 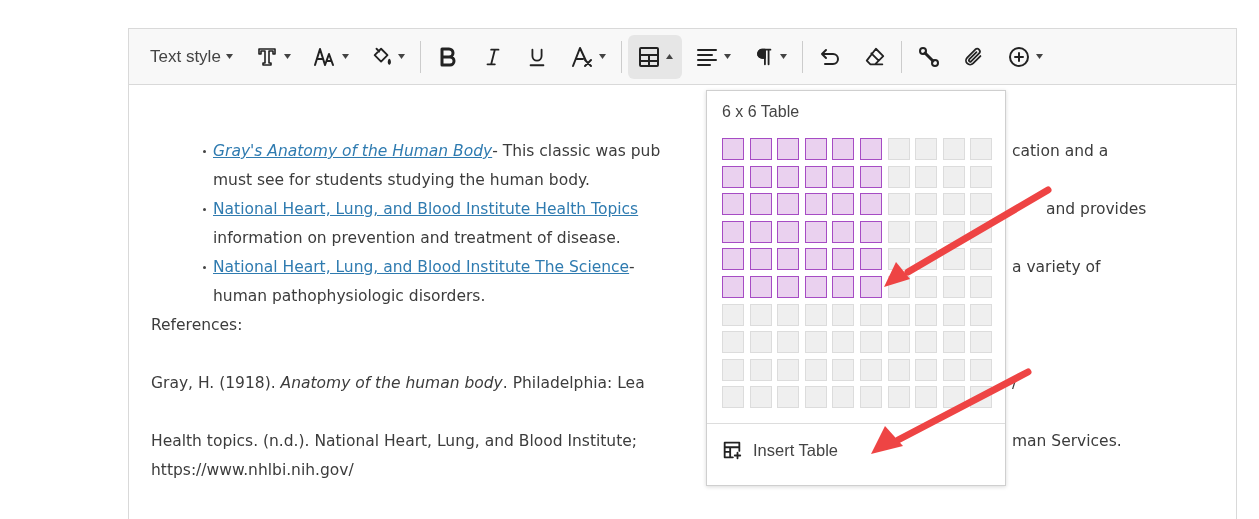 I want to click on text: - This classic was pub, so click(x=576, y=151).